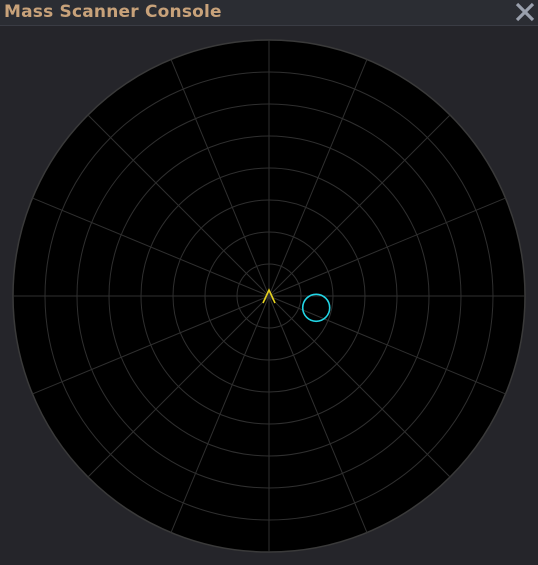 The height and width of the screenshot is (565, 538). I want to click on close-button, so click(525, 13).